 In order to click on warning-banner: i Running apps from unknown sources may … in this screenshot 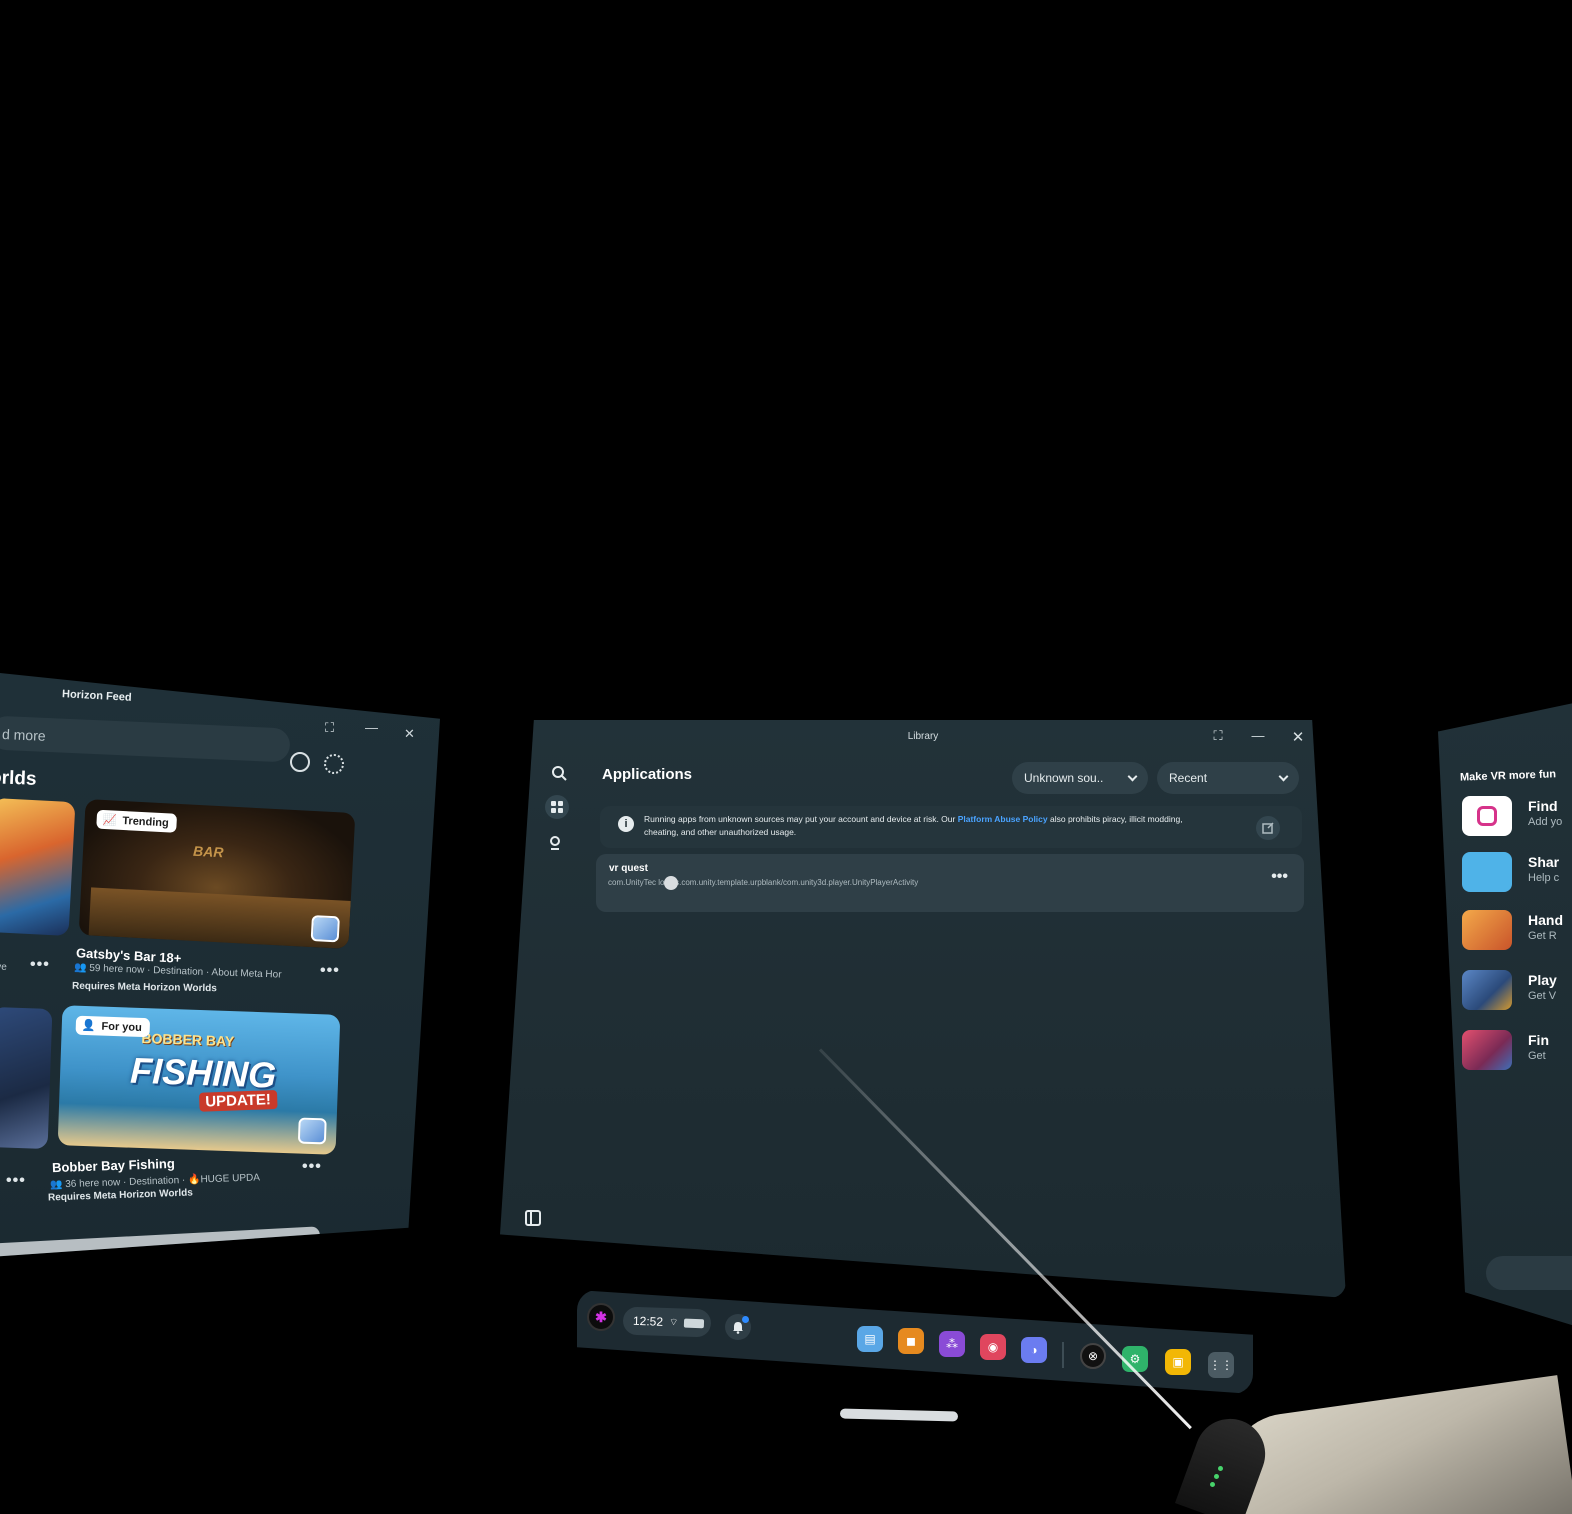, I will do `click(951, 827)`.